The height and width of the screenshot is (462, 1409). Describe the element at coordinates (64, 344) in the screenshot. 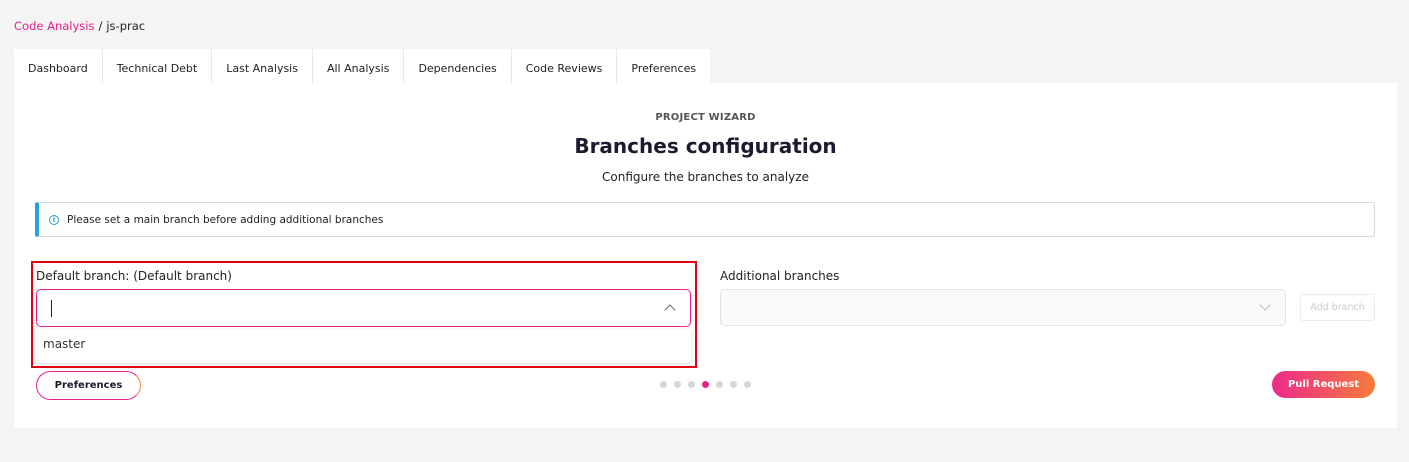

I see `branch-option-master: master` at that location.